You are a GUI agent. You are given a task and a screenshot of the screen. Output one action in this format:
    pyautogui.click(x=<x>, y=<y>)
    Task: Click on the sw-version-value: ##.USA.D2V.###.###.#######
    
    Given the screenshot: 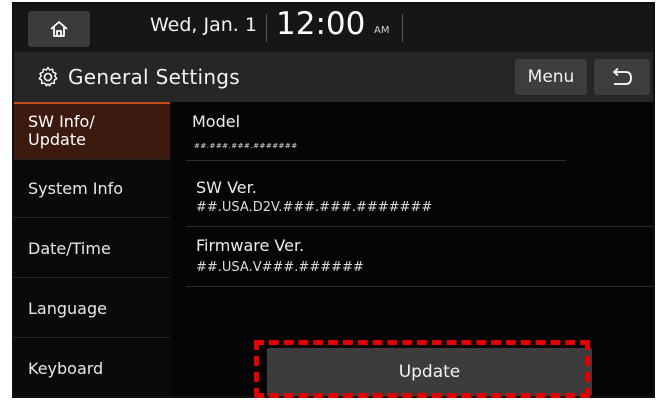 What is the action you would take?
    pyautogui.click(x=314, y=207)
    